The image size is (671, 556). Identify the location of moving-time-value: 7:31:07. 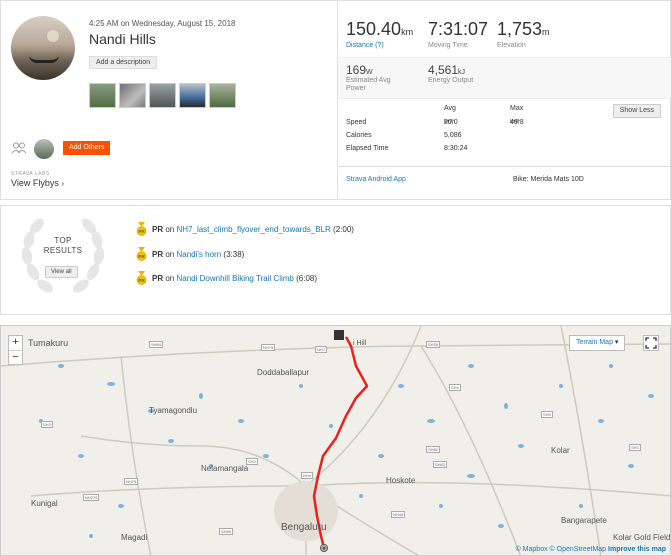
(458, 29).